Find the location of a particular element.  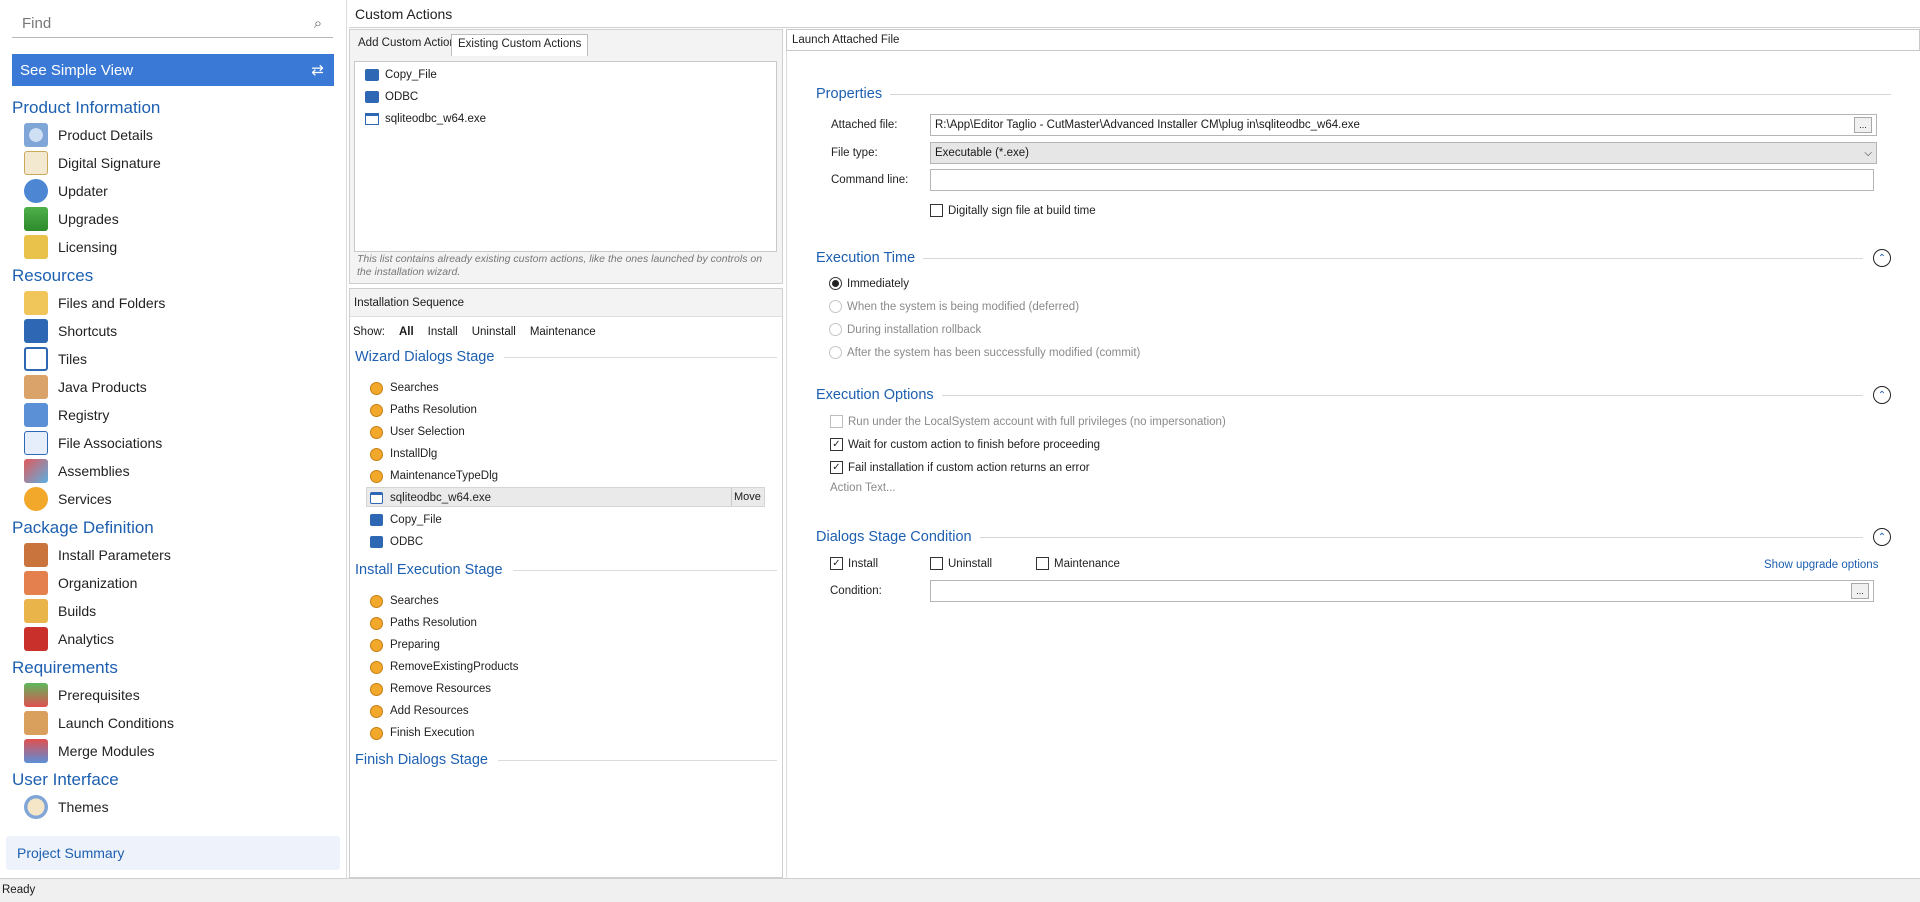

sequence-item: User Selection is located at coordinates (417, 432).